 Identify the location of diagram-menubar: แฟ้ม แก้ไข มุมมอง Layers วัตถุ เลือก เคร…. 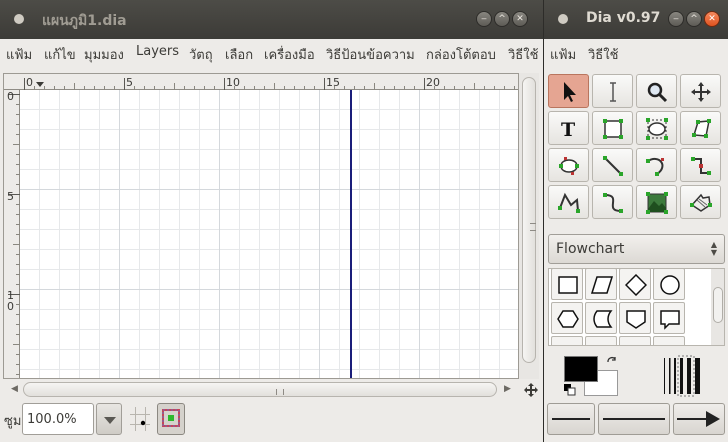
(271, 52).